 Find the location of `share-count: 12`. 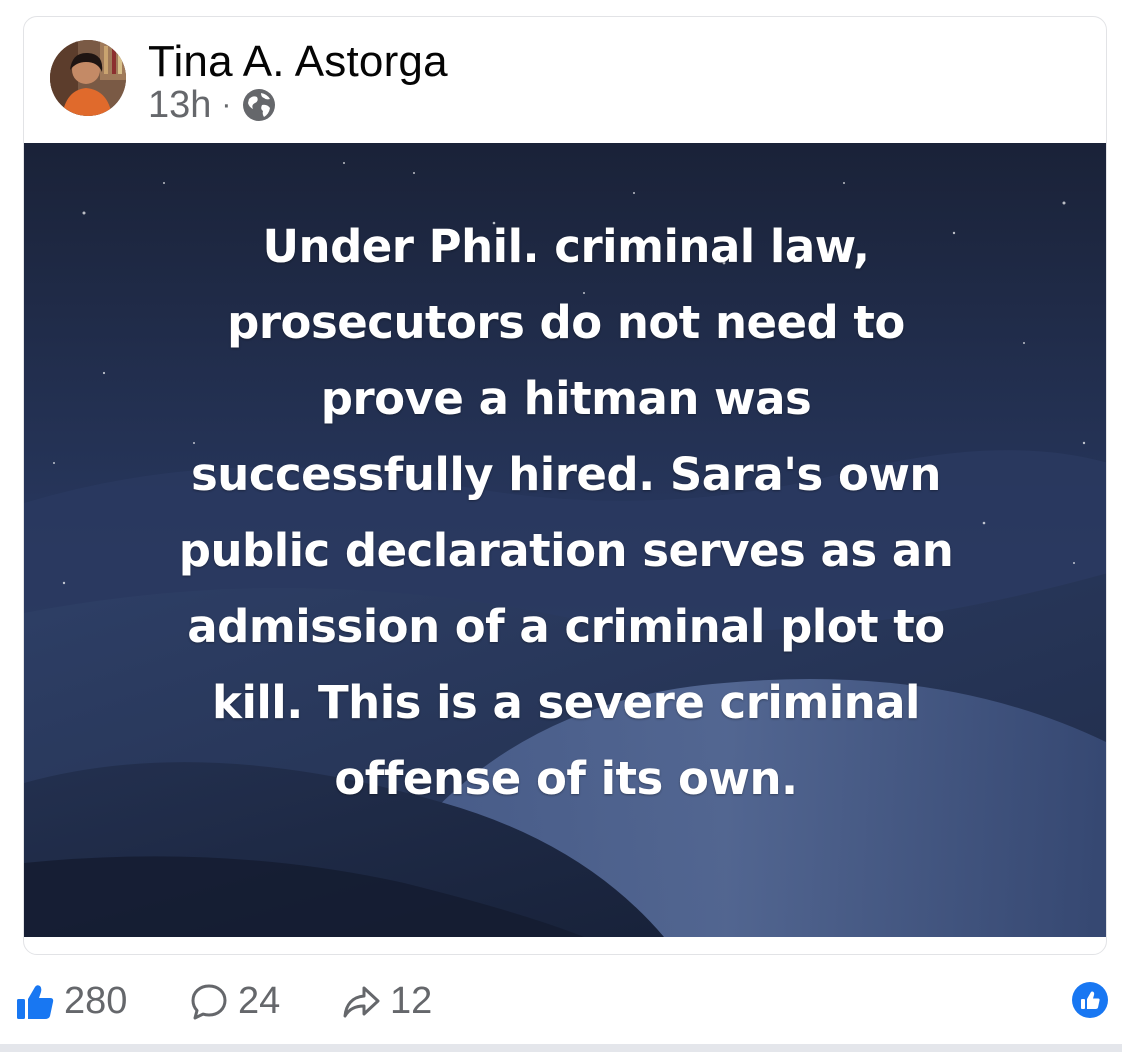

share-count: 12 is located at coordinates (411, 1001).